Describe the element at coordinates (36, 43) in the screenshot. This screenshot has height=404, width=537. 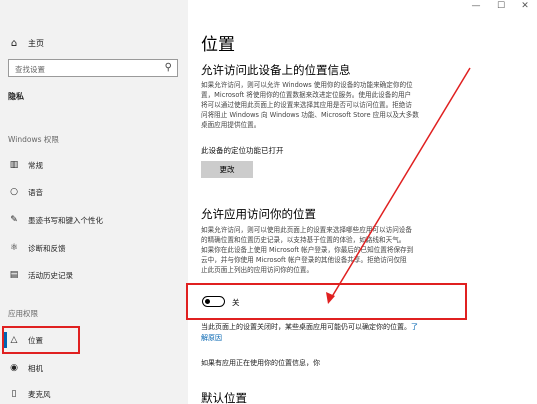
I see `sidebar-home-label: 主页` at that location.